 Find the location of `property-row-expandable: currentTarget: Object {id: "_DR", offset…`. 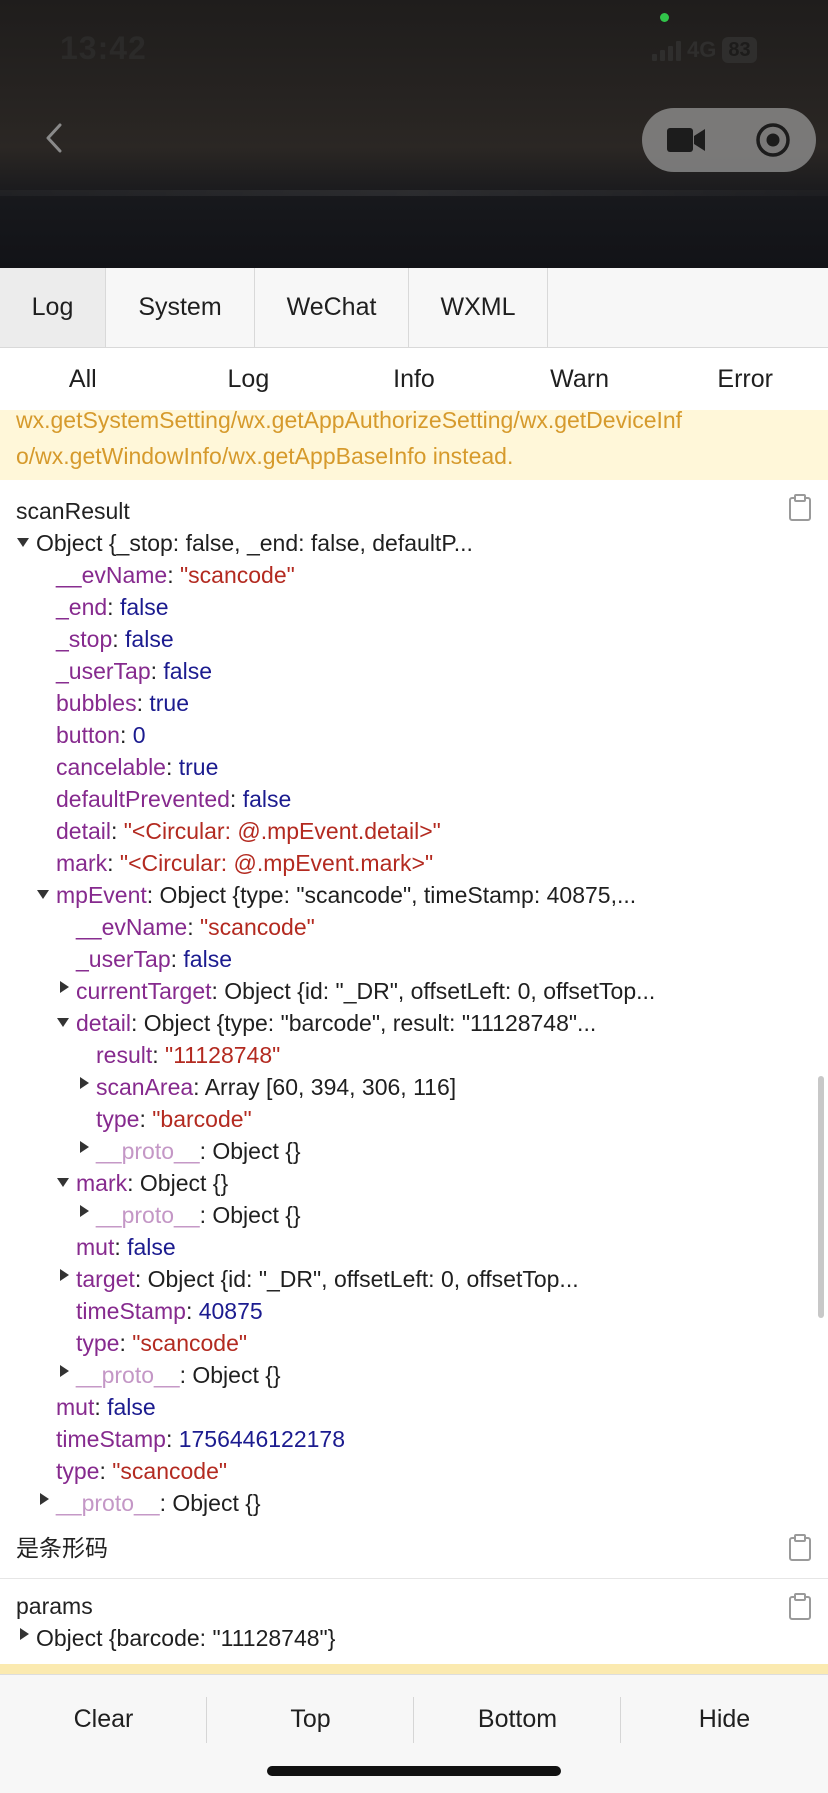

property-row-expandable: currentTarget: Object {id: "_DR", offset… is located at coordinates (365, 991).